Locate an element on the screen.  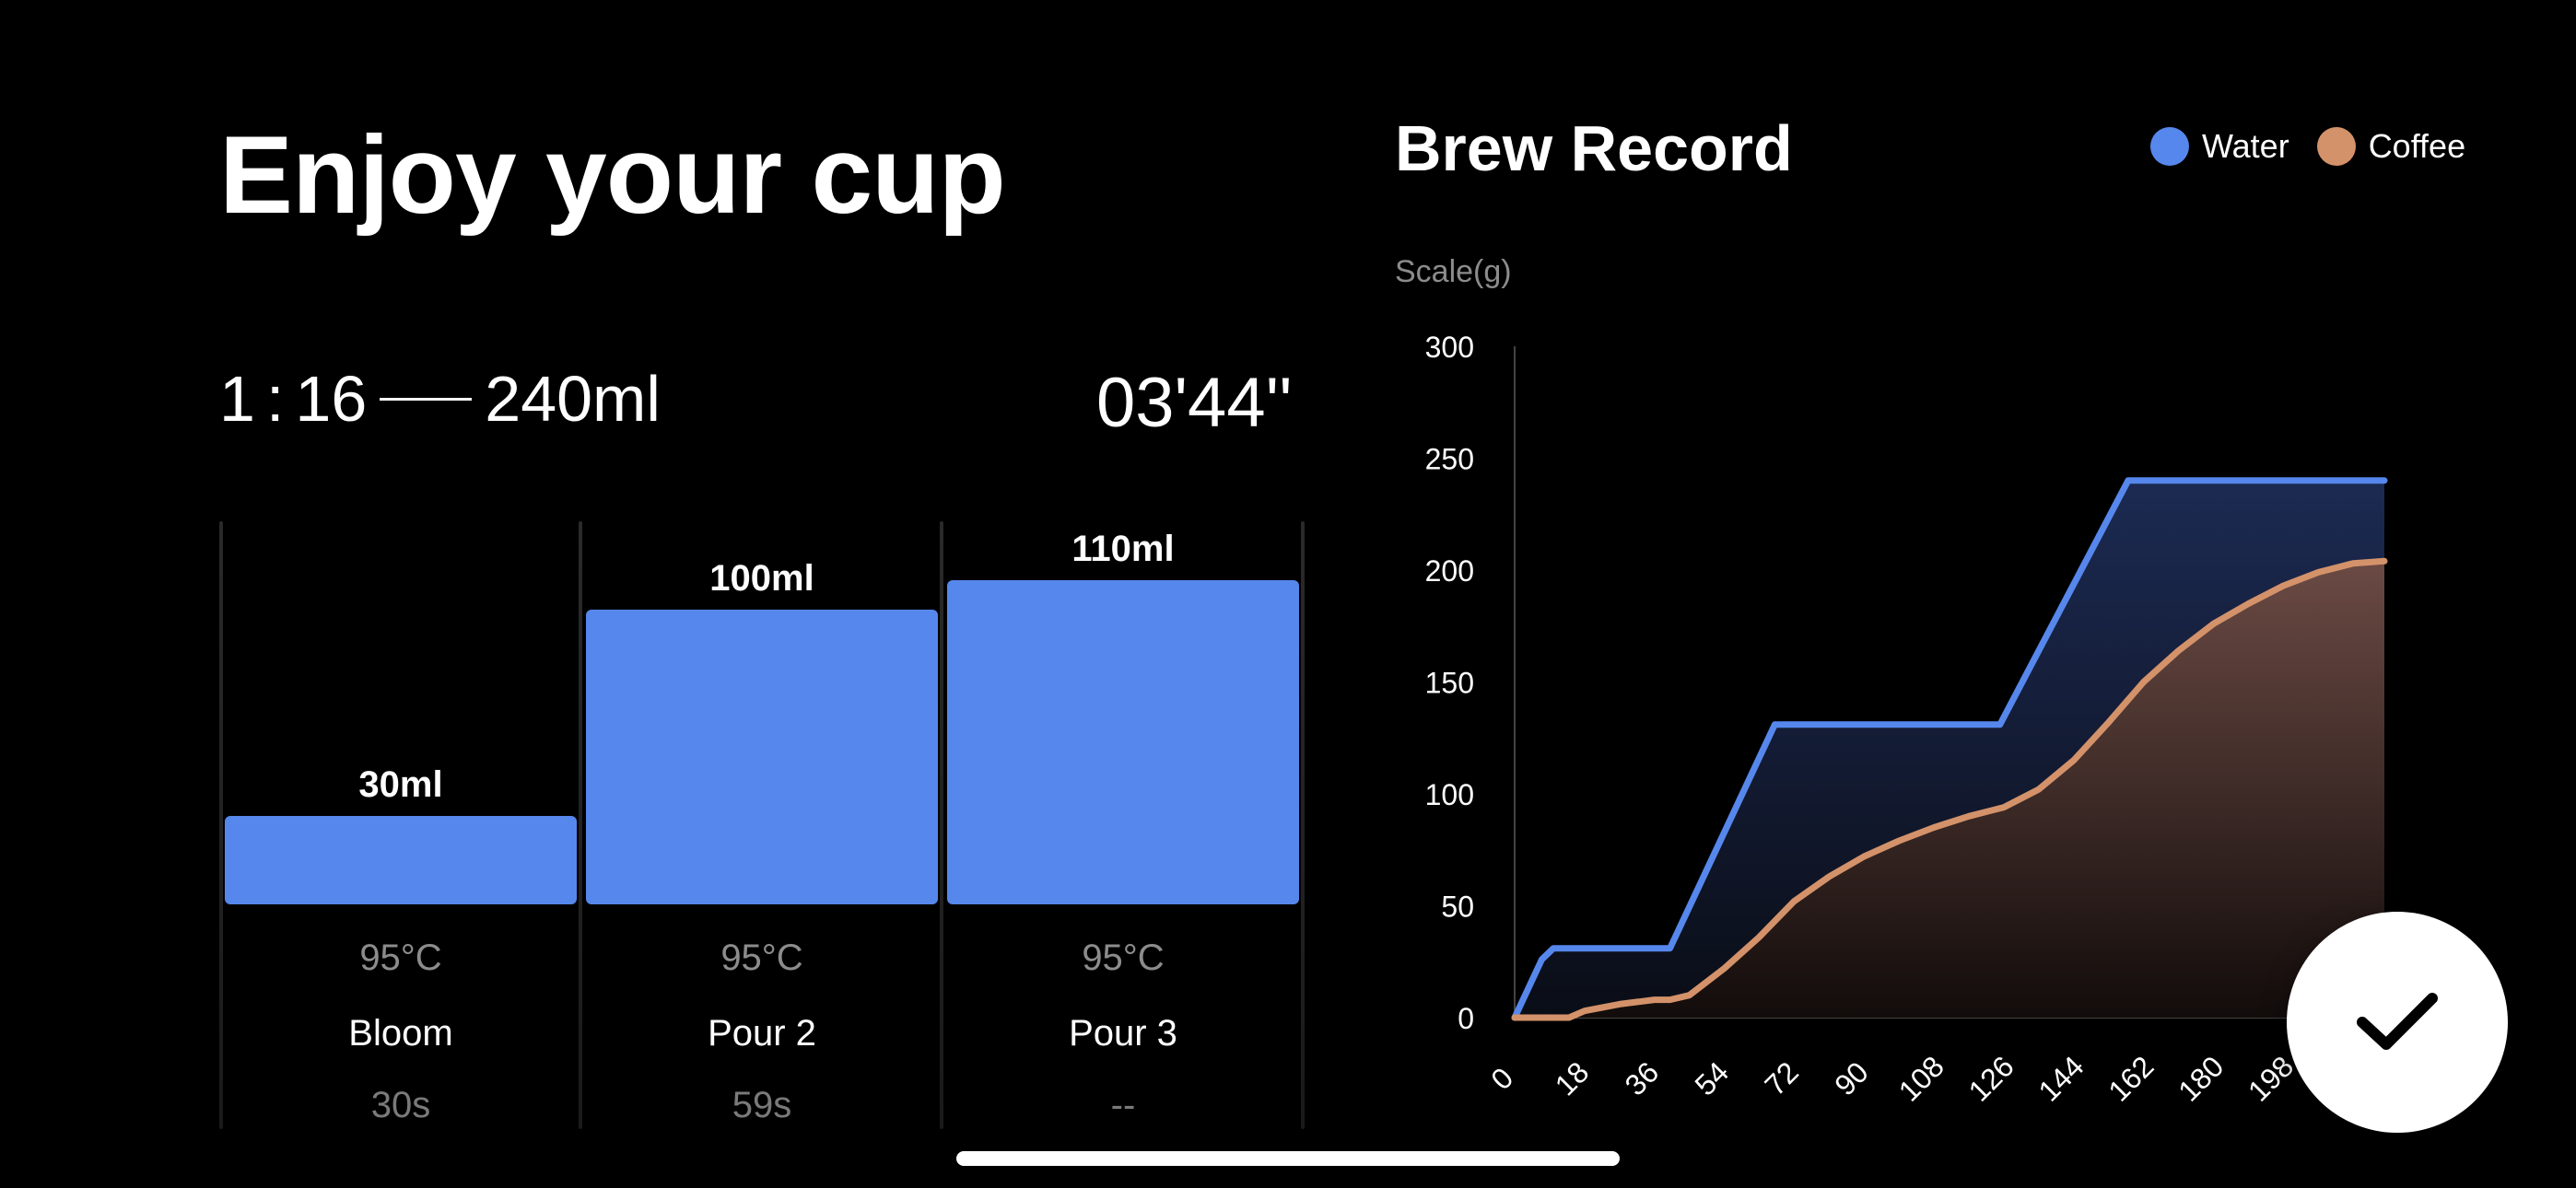
x-tick-label: 162 is located at coordinates (2131, 1079).